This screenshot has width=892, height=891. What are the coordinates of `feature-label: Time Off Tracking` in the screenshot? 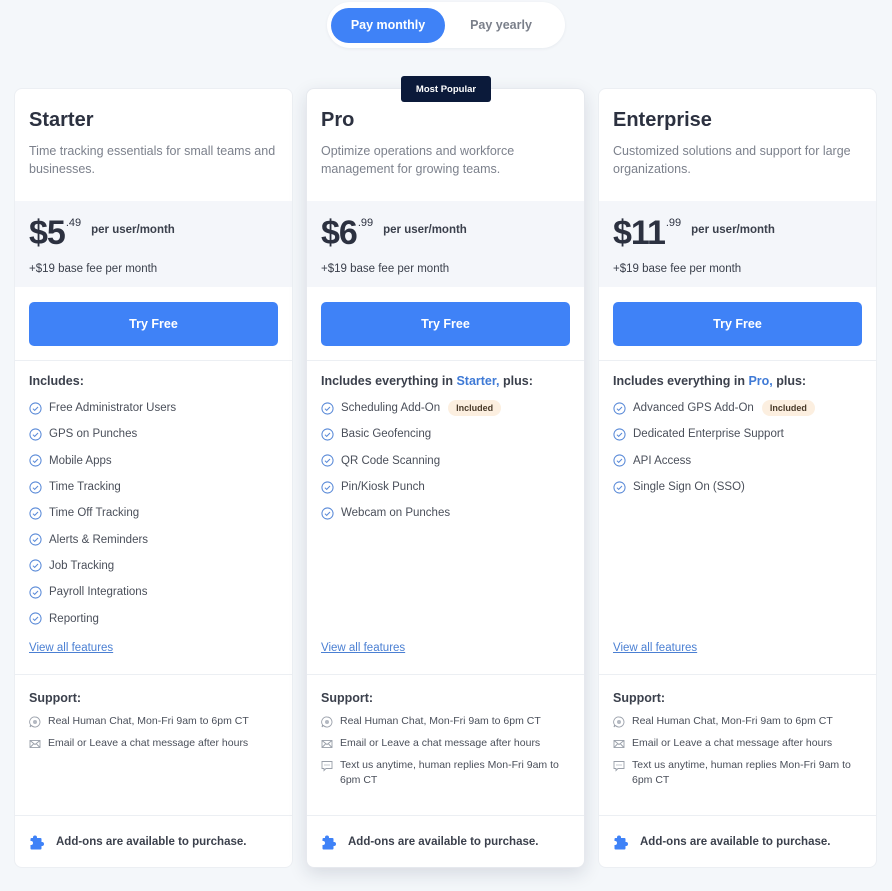 It's located at (94, 513).